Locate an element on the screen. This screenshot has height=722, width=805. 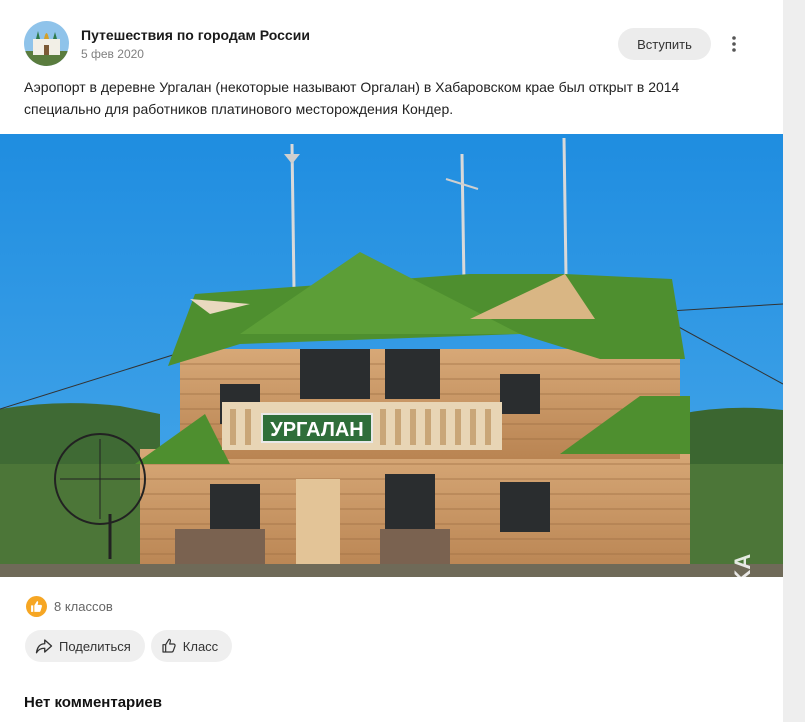
share-button: Поделиться is located at coordinates (85, 646).